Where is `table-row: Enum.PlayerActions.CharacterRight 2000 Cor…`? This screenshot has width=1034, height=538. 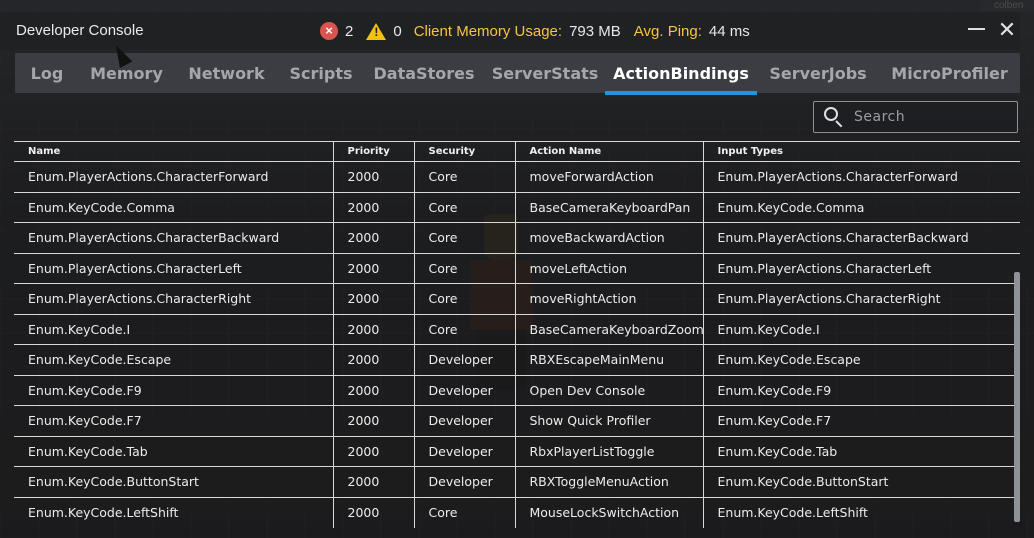 table-row: Enum.PlayerActions.CharacterRight 2000 Cor… is located at coordinates (517, 298).